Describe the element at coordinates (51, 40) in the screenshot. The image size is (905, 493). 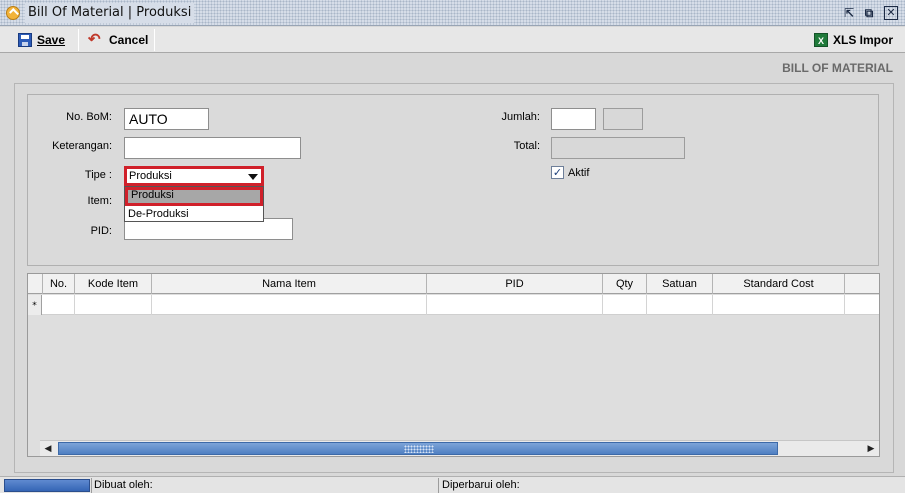
I see `save-label: Save` at that location.